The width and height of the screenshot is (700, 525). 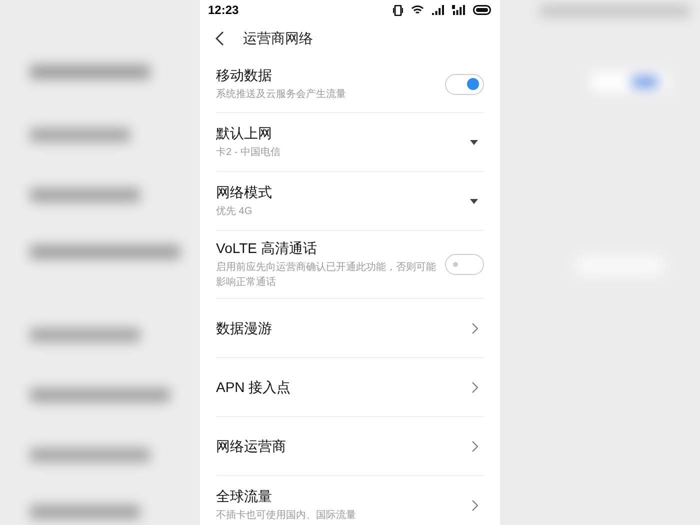 I want to click on page-title: 运营商网络, so click(x=278, y=38).